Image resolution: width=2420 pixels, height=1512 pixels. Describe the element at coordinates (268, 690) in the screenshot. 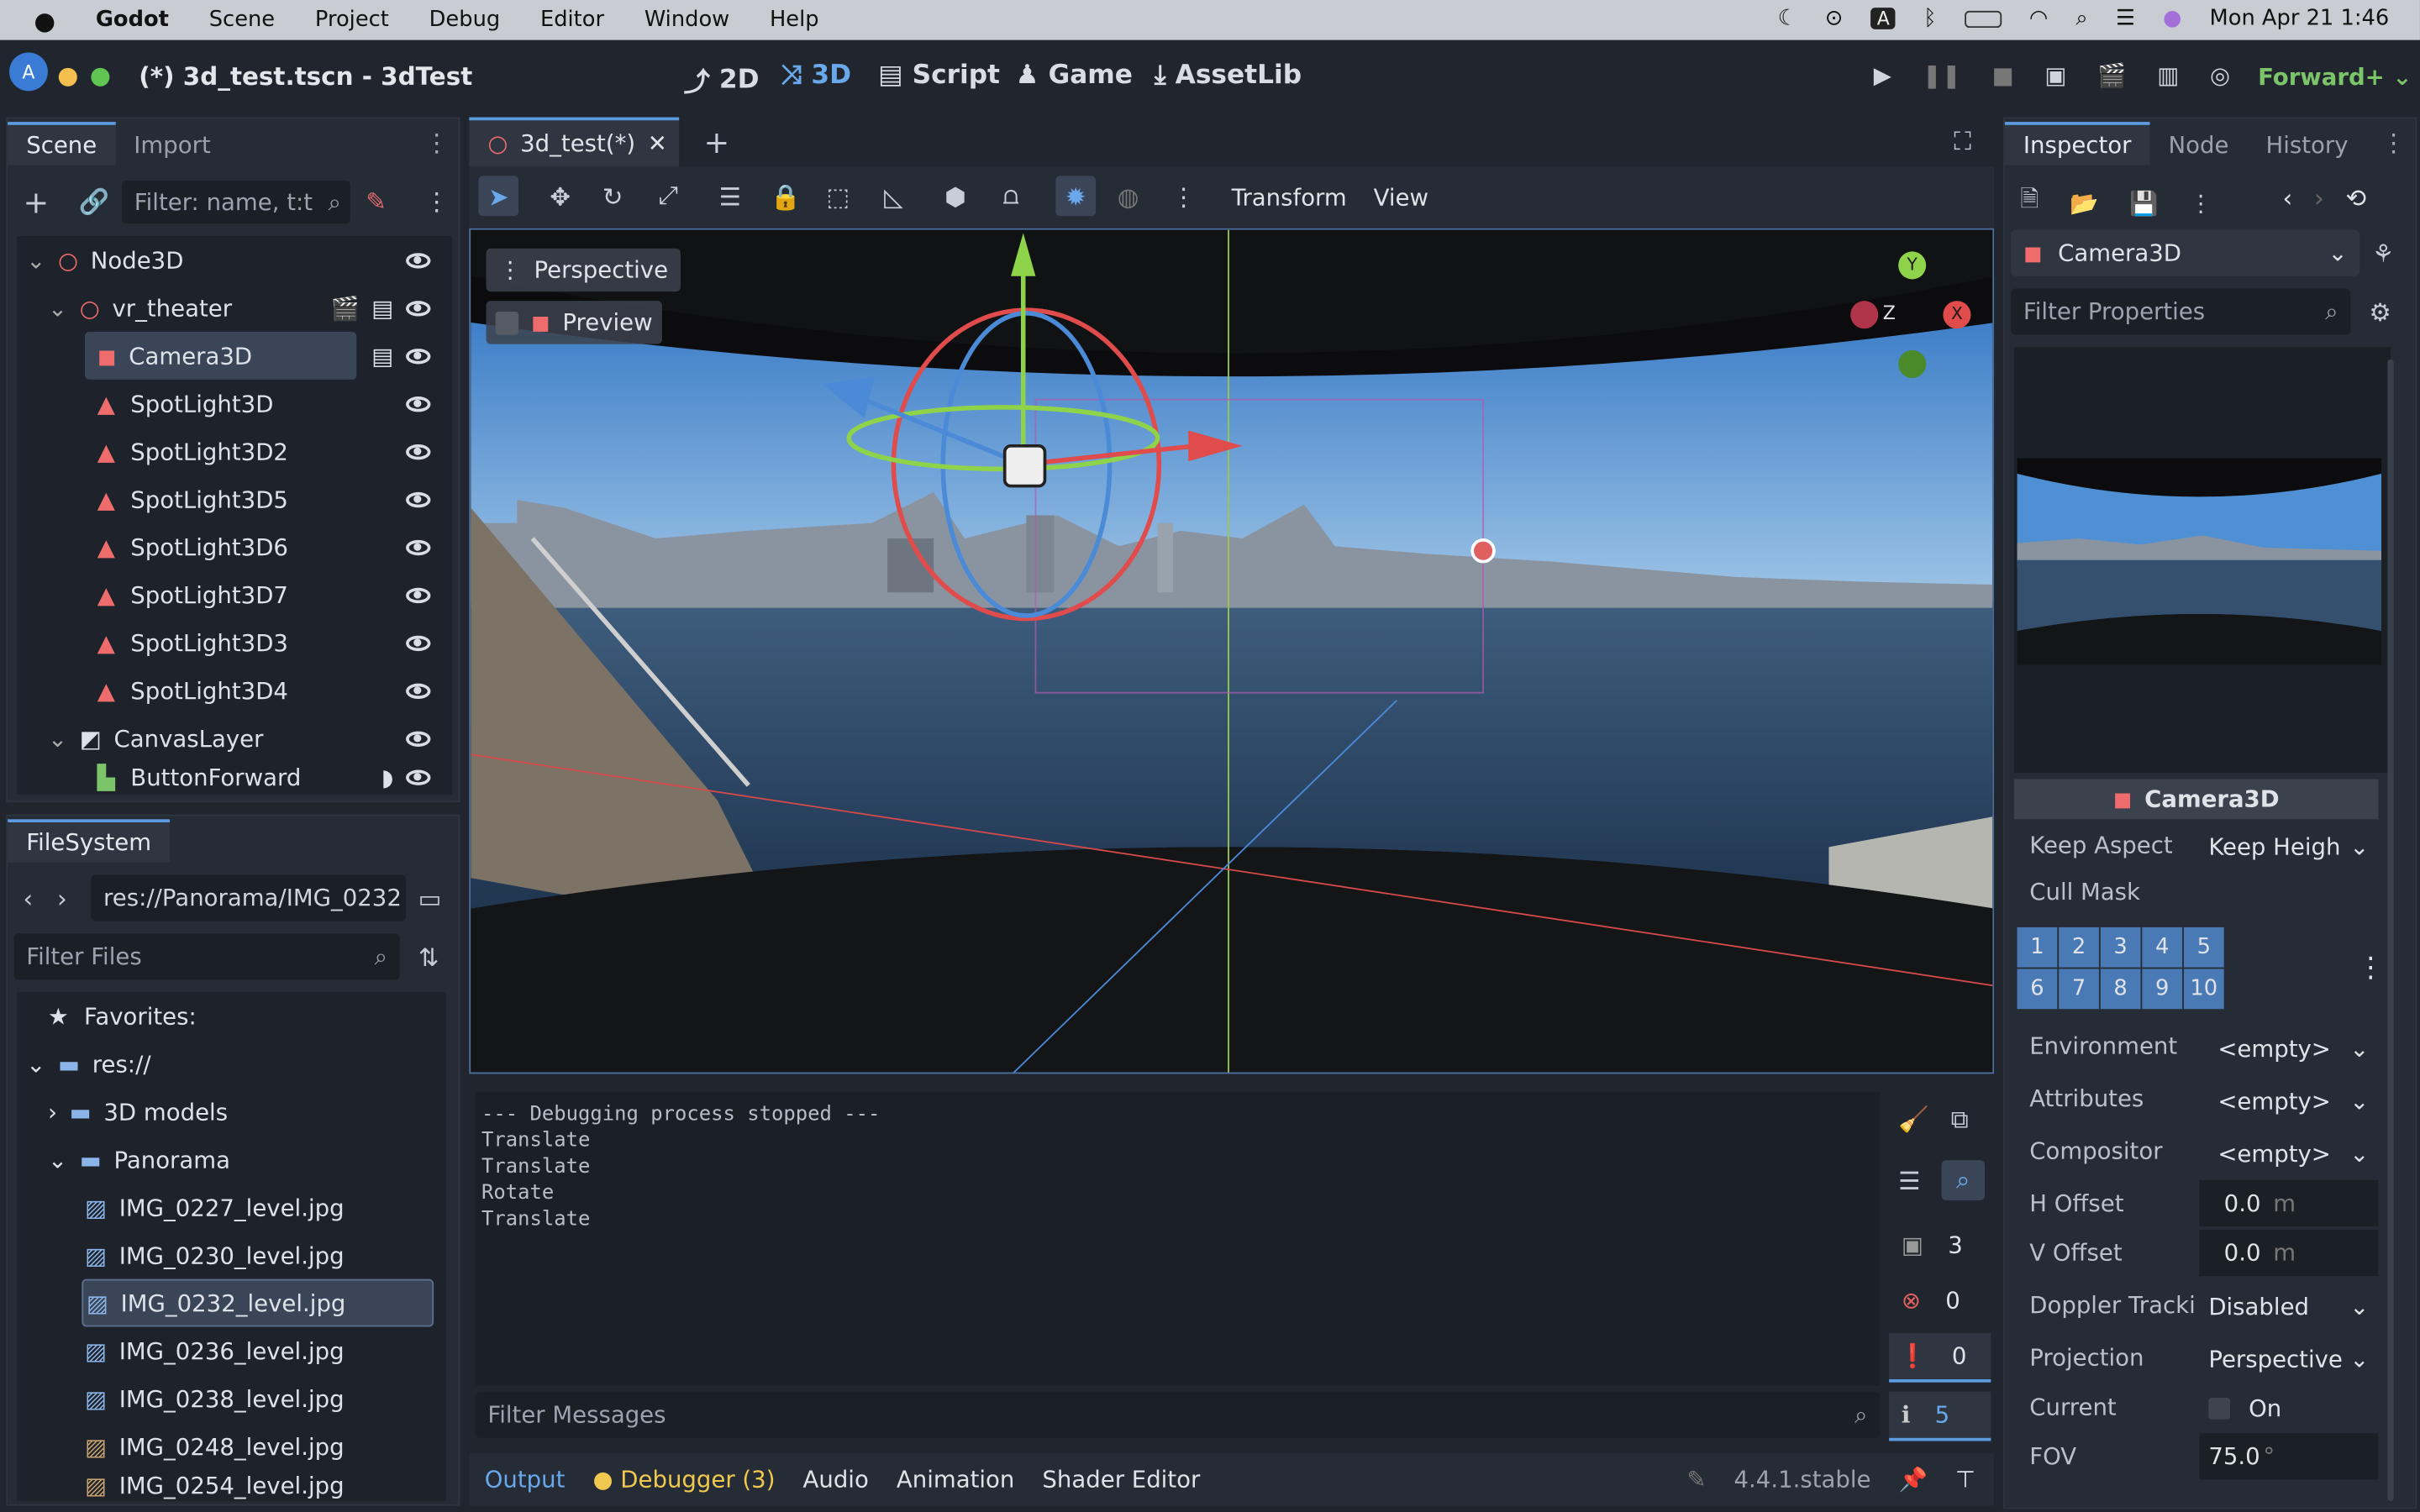

I see `tree-node-spotlight: ▲ SpotLight3D4` at that location.